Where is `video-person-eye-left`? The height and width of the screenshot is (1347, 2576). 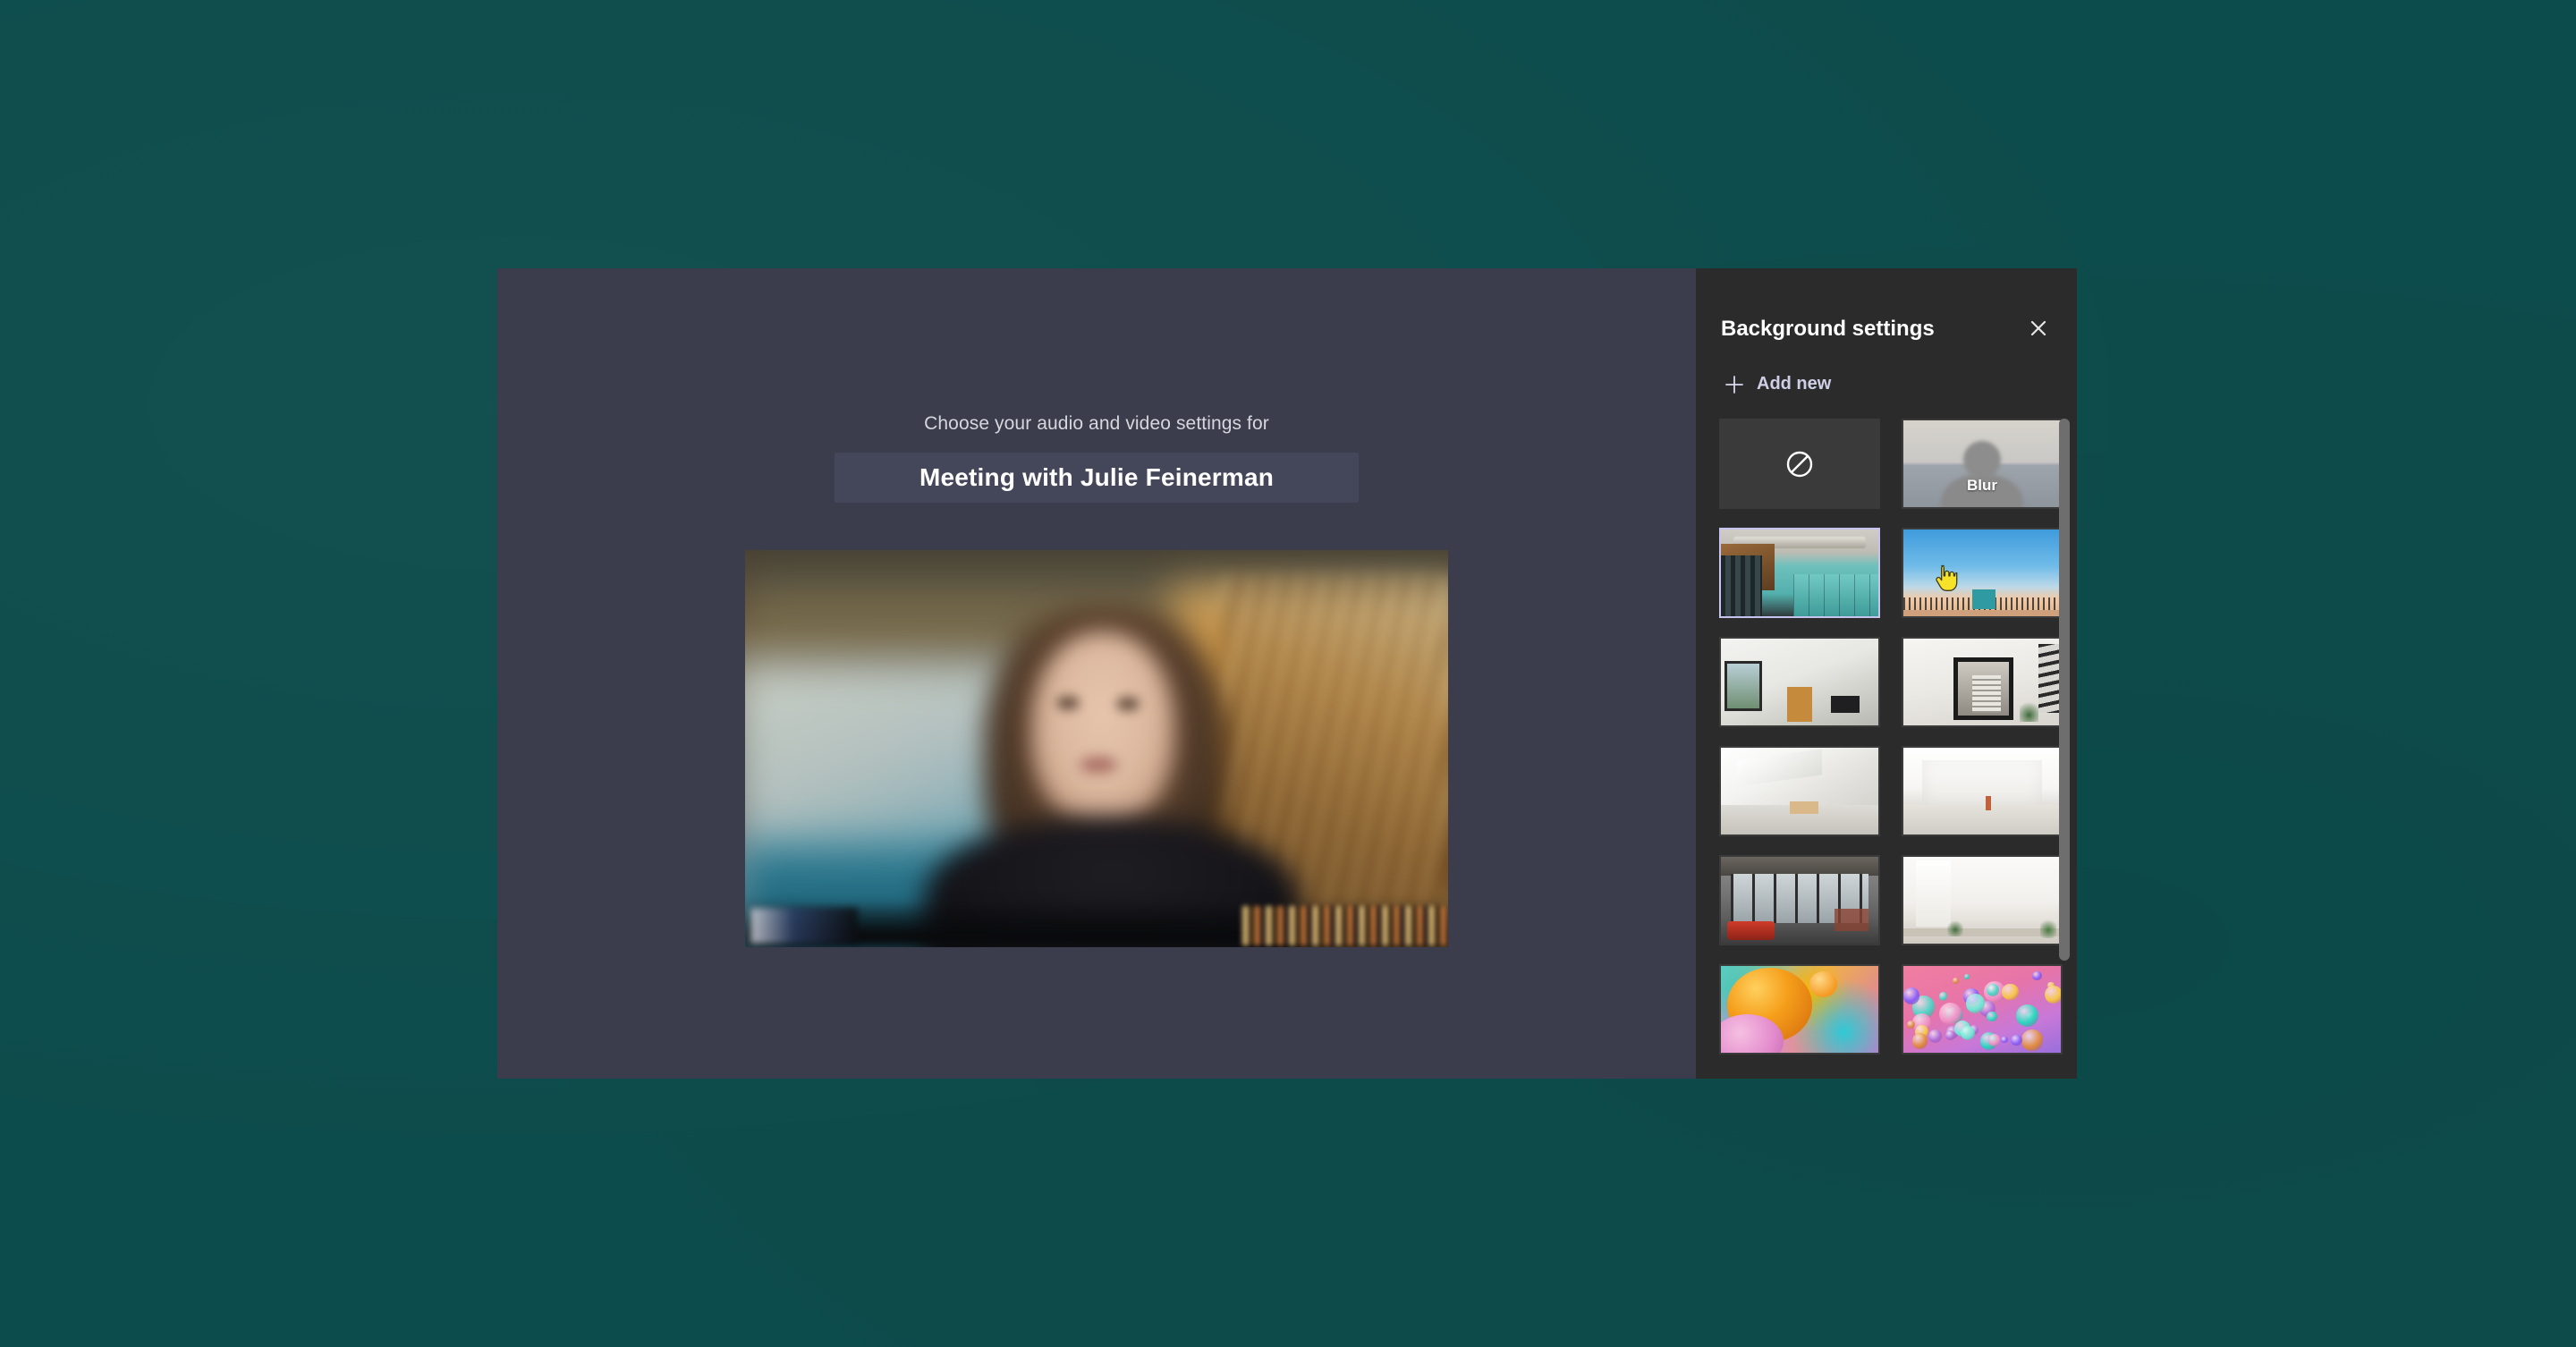 video-person-eye-left is located at coordinates (1068, 703).